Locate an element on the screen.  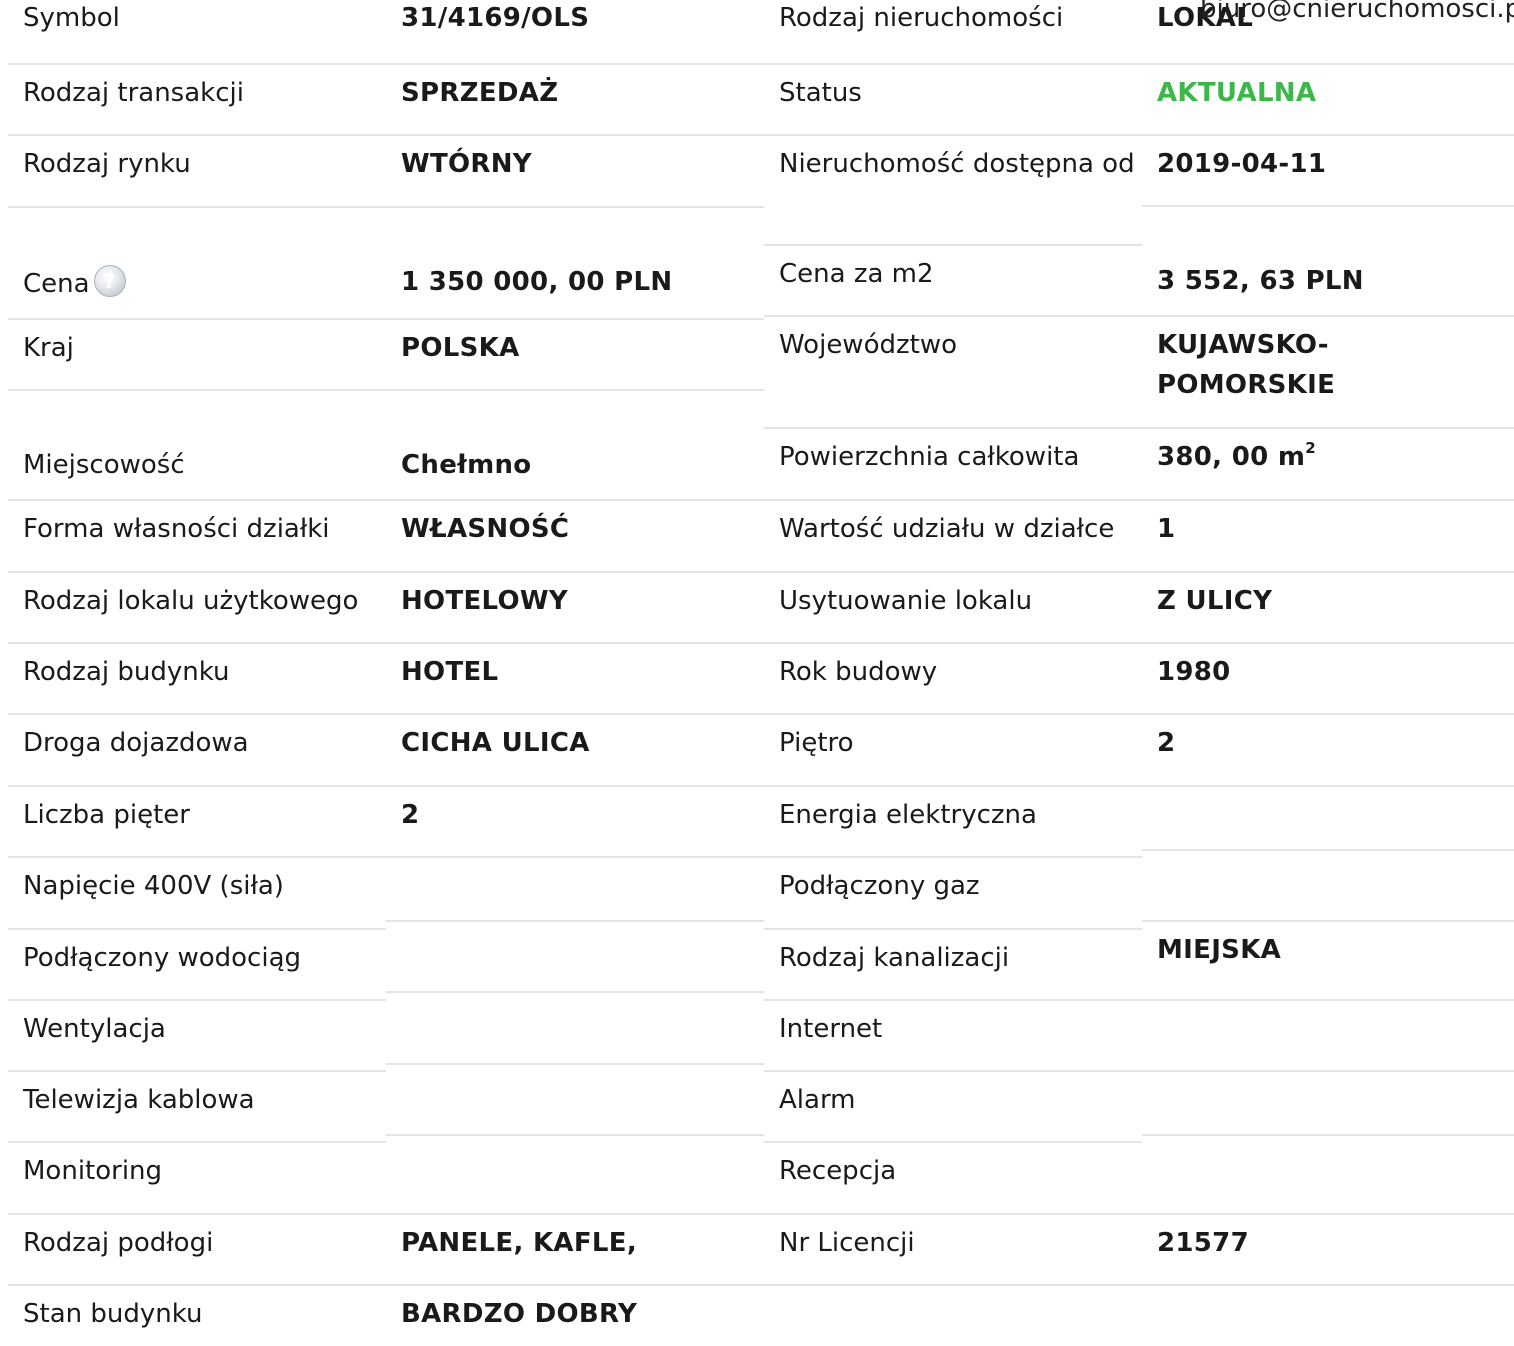
detail-label: Liczba pięter is located at coordinates (197, 822).